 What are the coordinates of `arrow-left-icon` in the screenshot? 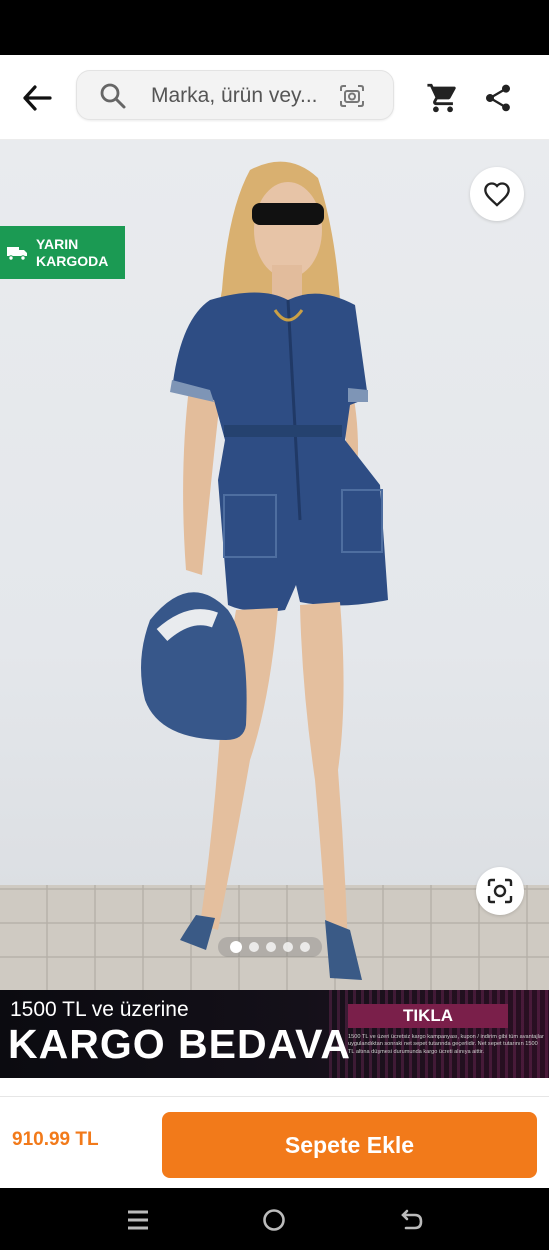 It's located at (37, 98).